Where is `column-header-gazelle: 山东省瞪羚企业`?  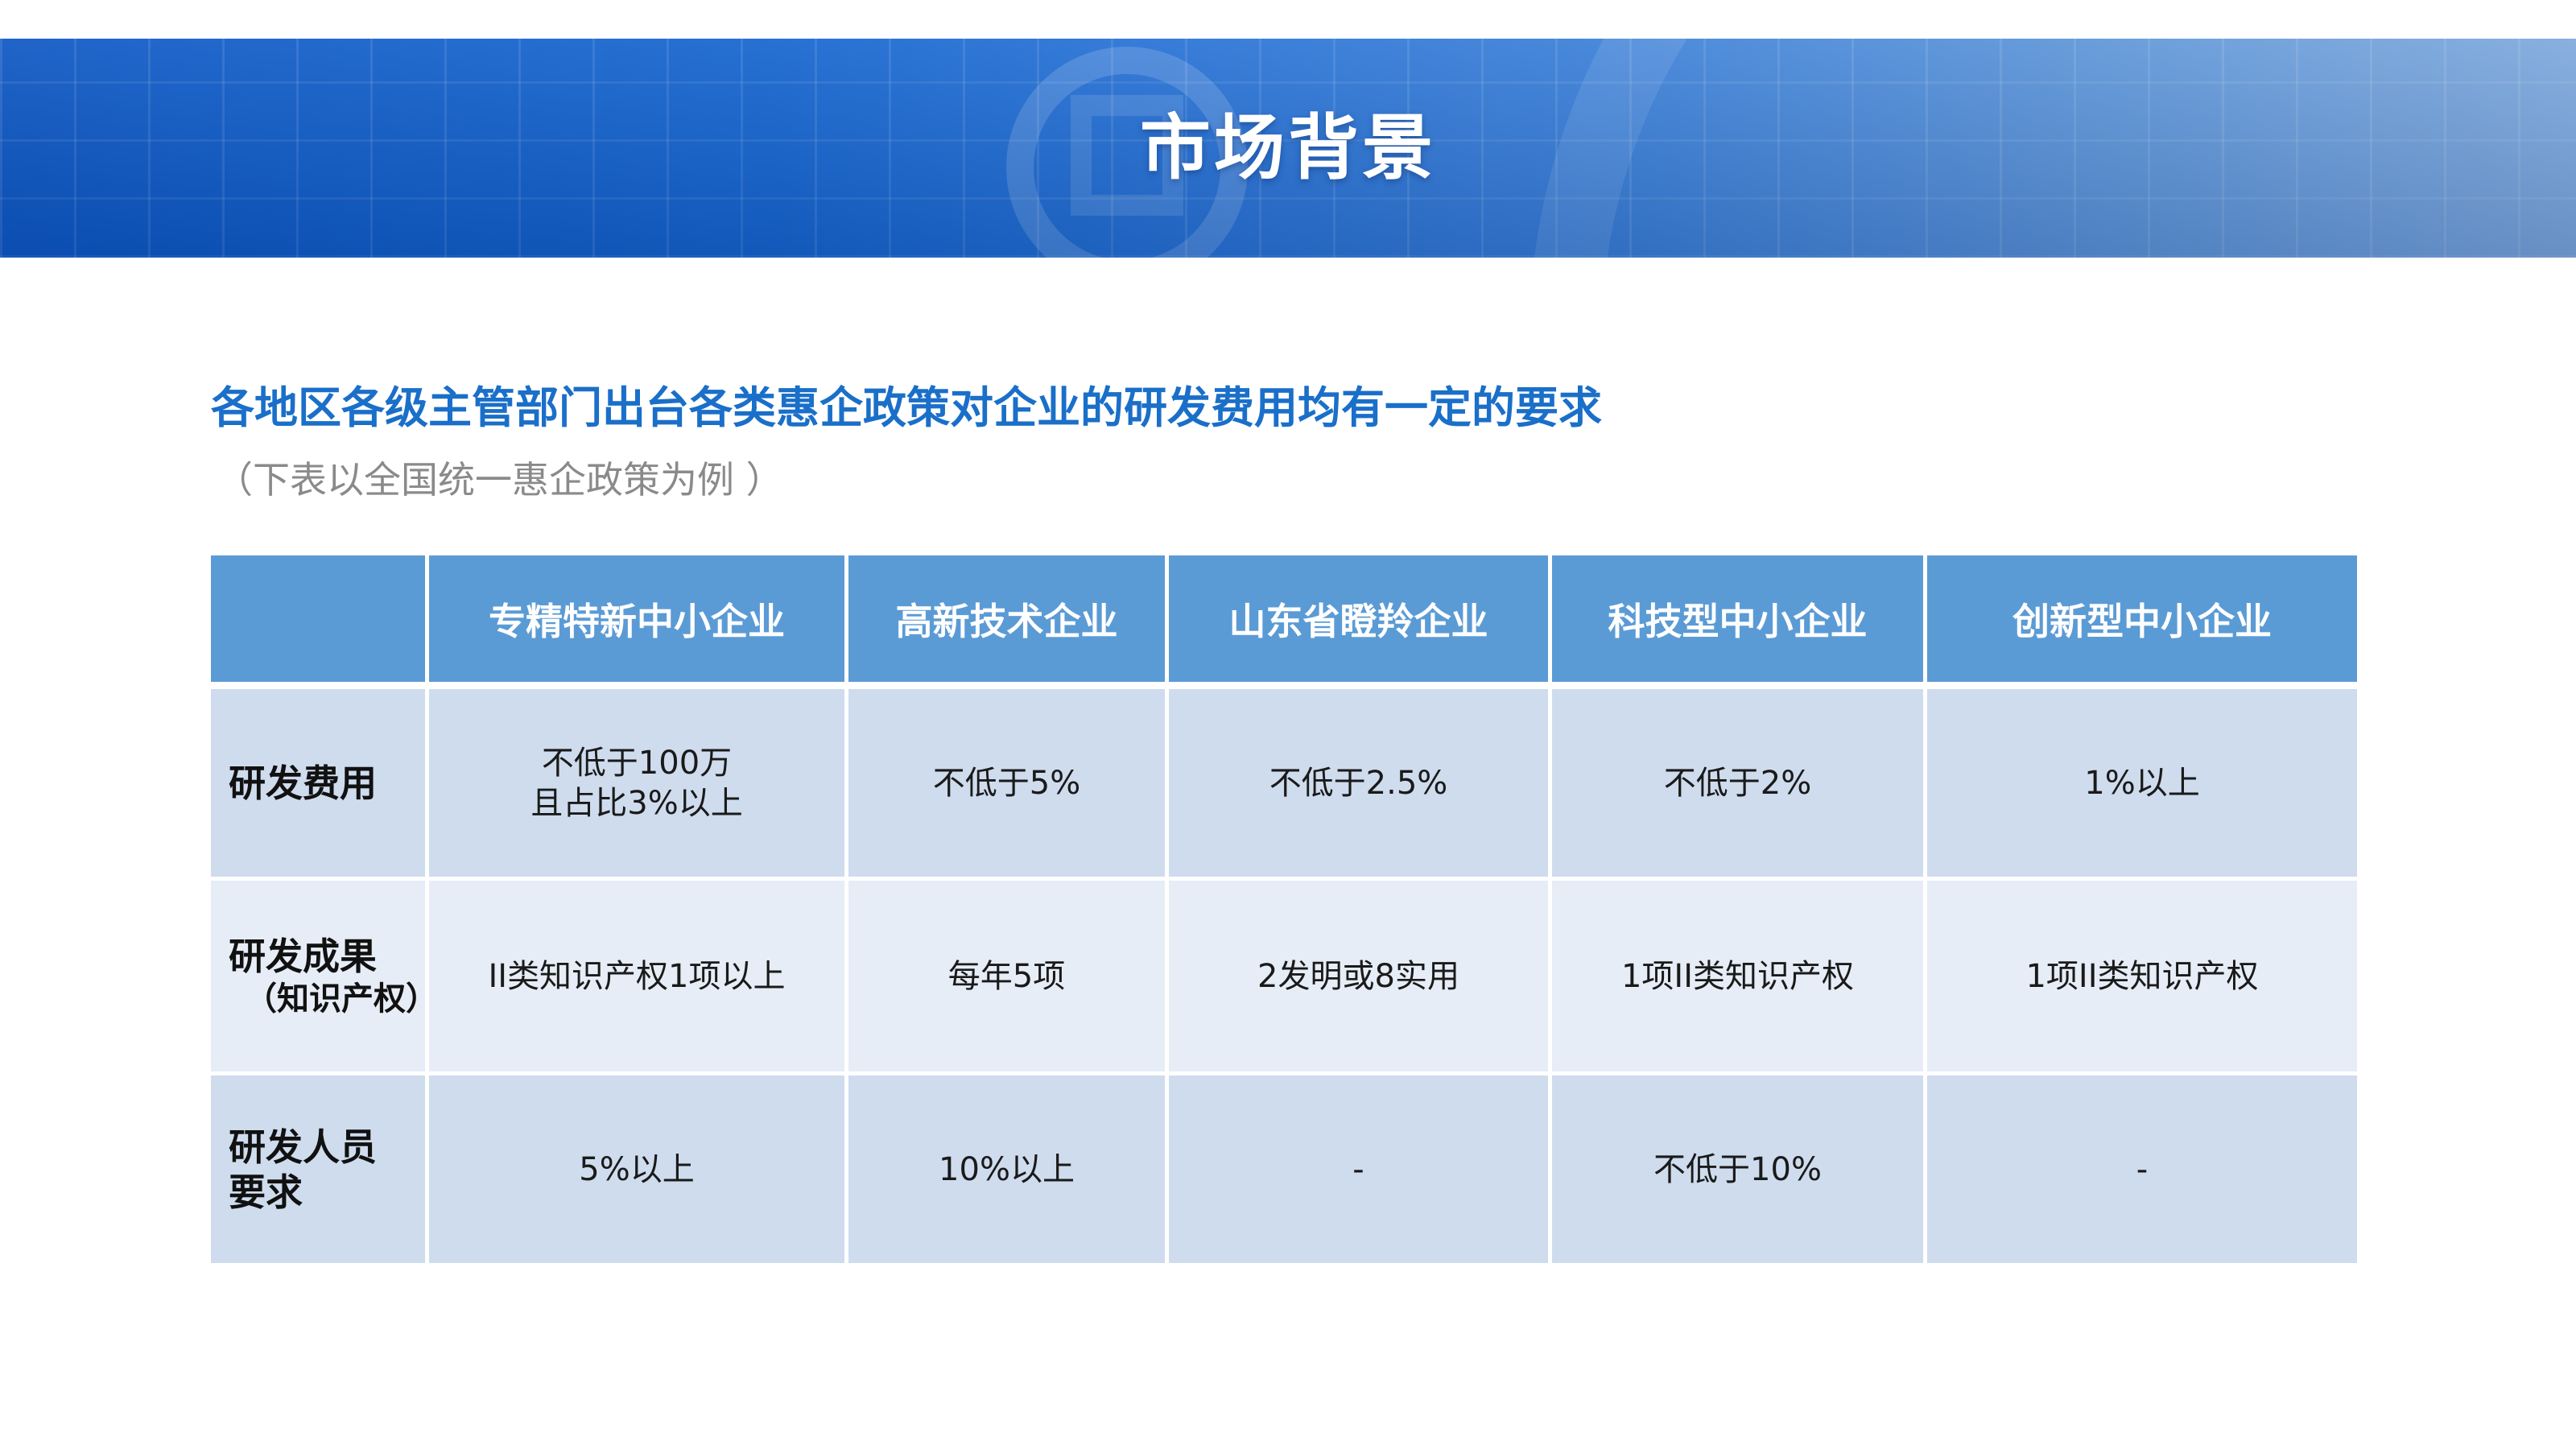
column-header-gazelle: 山东省瞪羚企业 is located at coordinates (1360, 622).